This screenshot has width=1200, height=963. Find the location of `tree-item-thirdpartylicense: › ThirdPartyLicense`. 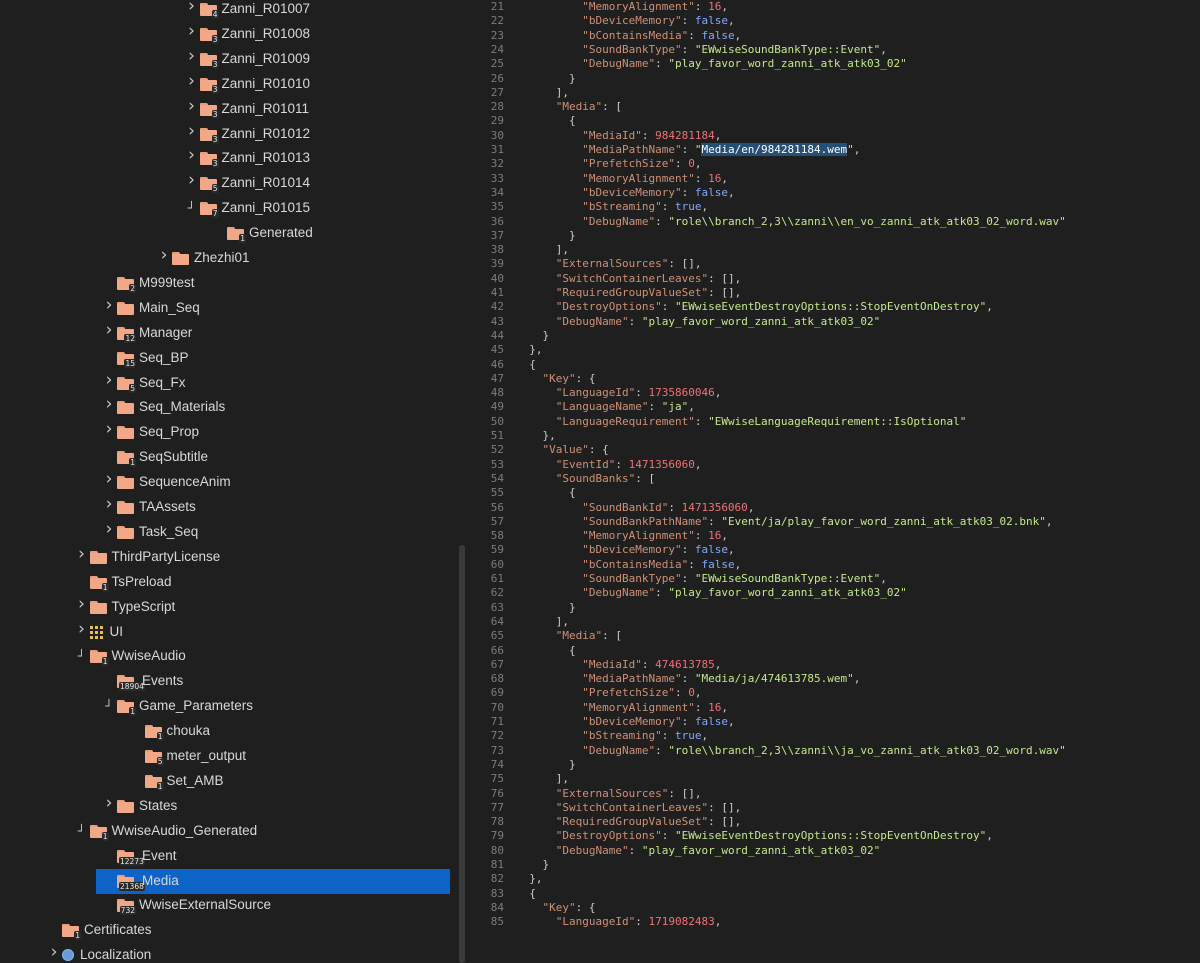

tree-item-thirdpartylicense: › ThirdPartyLicense is located at coordinates (225, 557).